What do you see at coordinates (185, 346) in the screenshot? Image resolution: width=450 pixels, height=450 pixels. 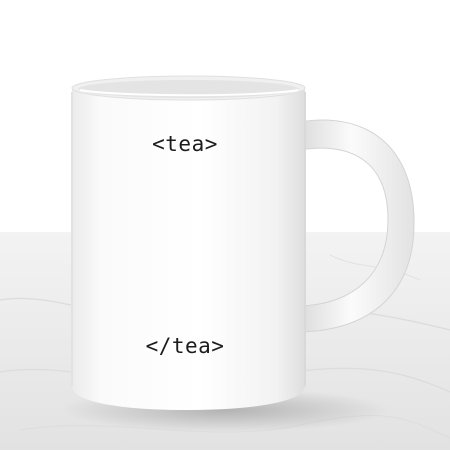 I see `mug-print-close-tag: </tea>` at bounding box center [185, 346].